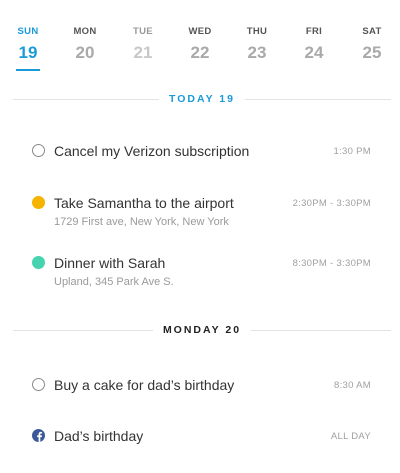 Image resolution: width=400 pixels, height=473 pixels. I want to click on section-label: TODAY 19, so click(201, 99).